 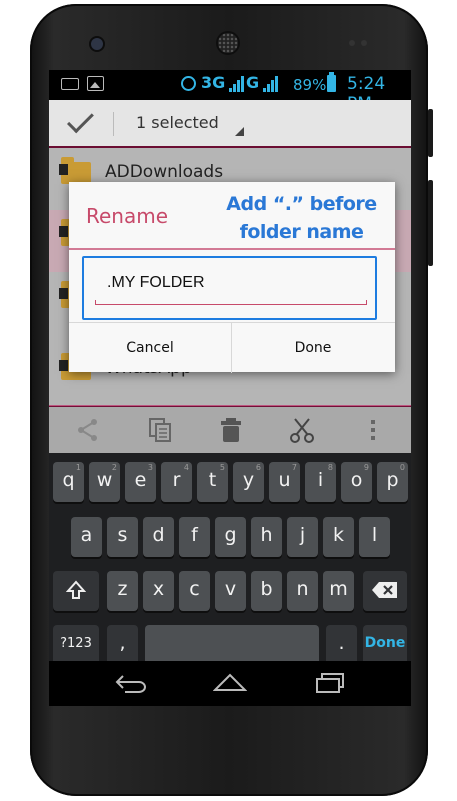 I want to click on key-v: v, so click(x=230, y=591).